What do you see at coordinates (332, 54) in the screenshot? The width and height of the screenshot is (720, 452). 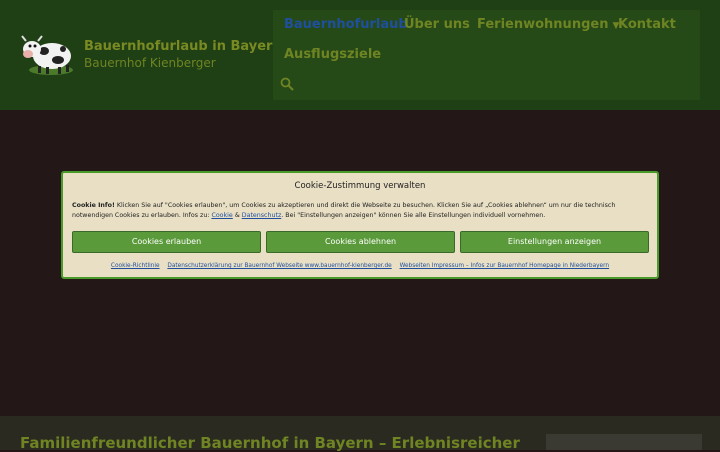 I see `nav-item-ausflugsziele: Ausflugsziele` at bounding box center [332, 54].